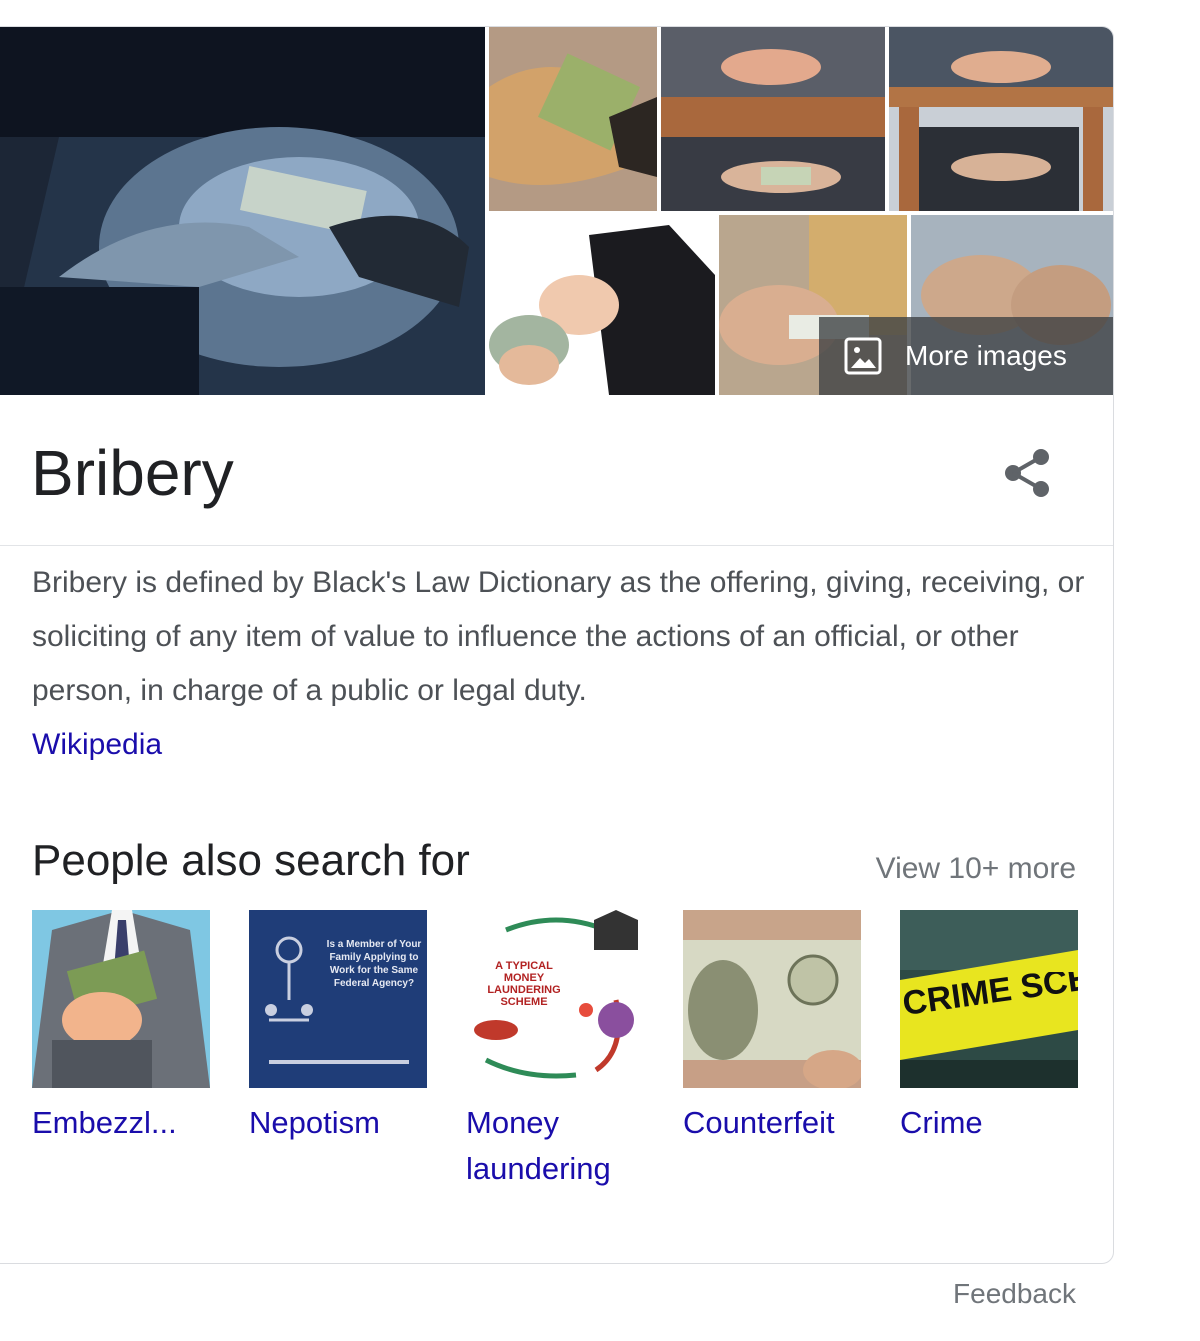  Describe the element at coordinates (863, 356) in the screenshot. I see `image-icon` at that location.